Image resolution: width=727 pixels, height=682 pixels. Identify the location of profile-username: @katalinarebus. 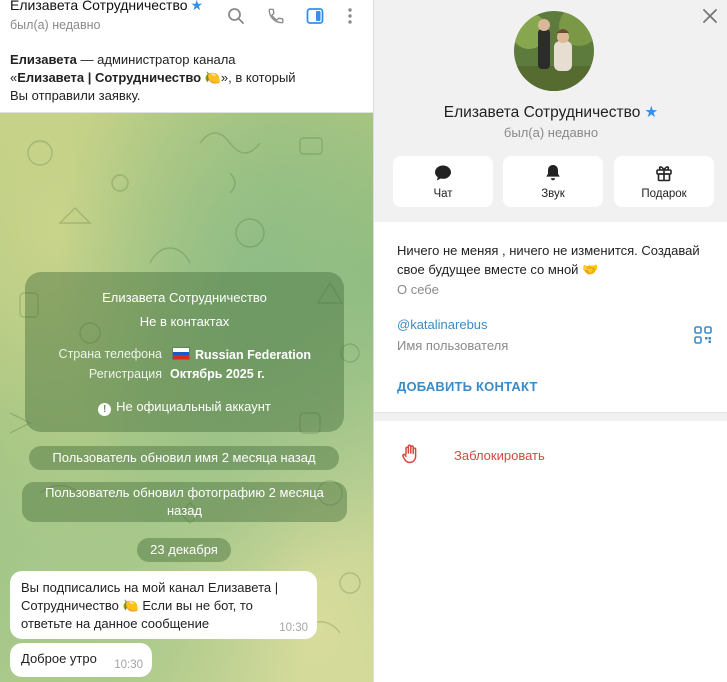
(442, 324).